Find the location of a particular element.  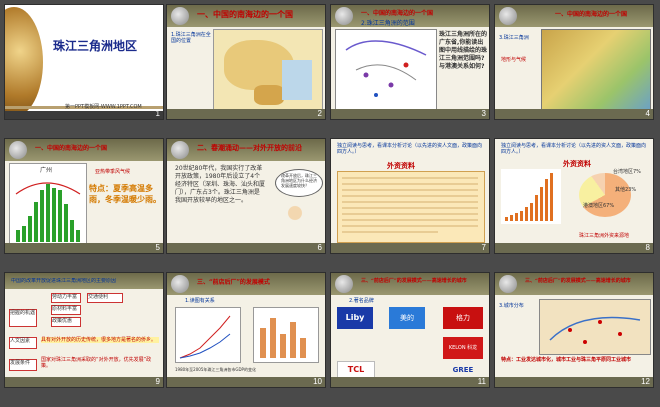

pie-chart is located at coordinates (605, 195).